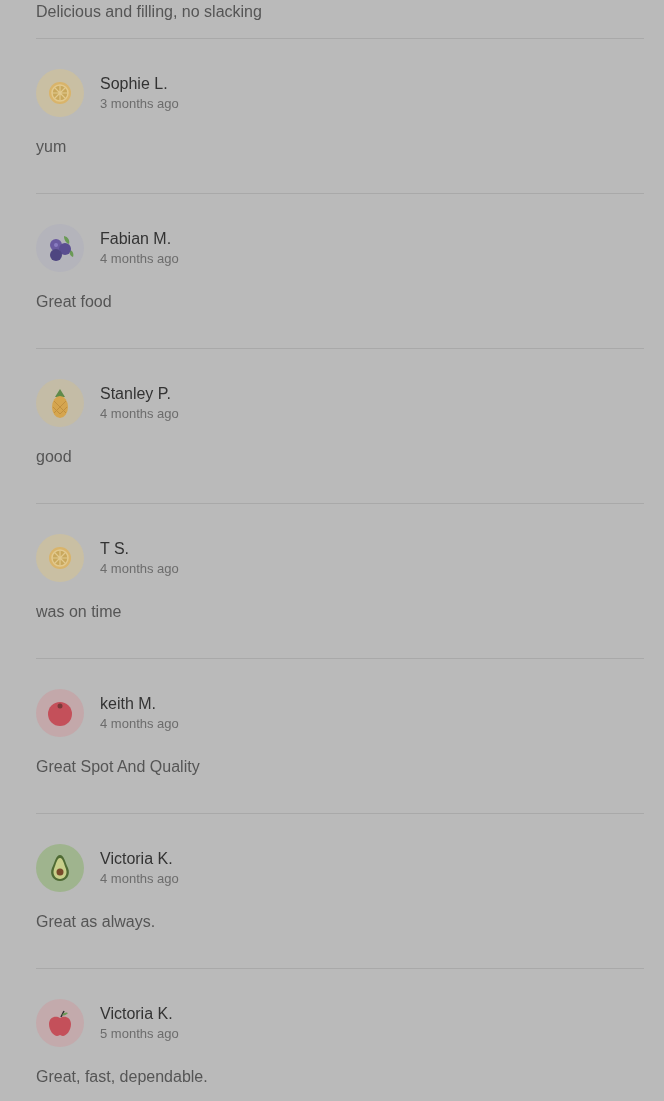 The height and width of the screenshot is (1101, 664). Describe the element at coordinates (60, 248) in the screenshot. I see `blueberry-icon` at that location.